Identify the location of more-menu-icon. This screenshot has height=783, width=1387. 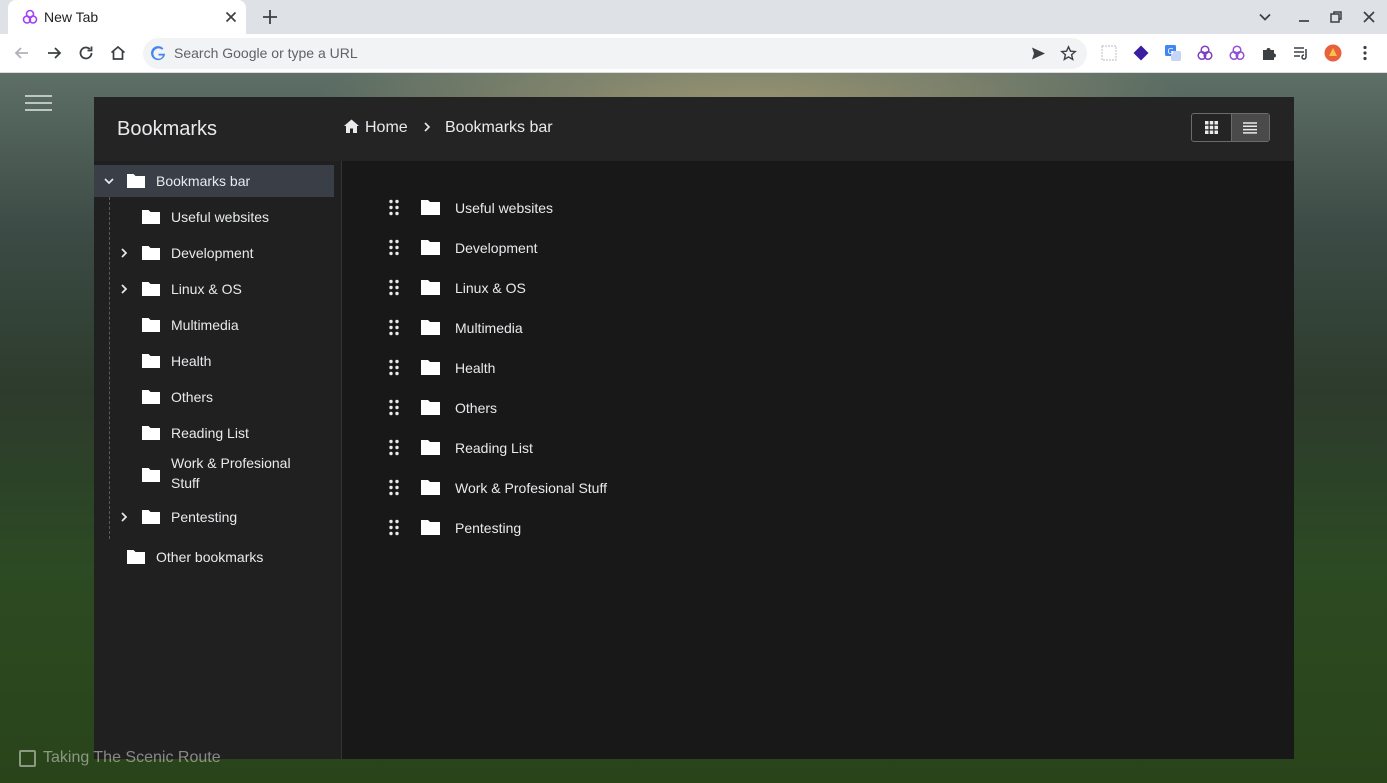
(1365, 53).